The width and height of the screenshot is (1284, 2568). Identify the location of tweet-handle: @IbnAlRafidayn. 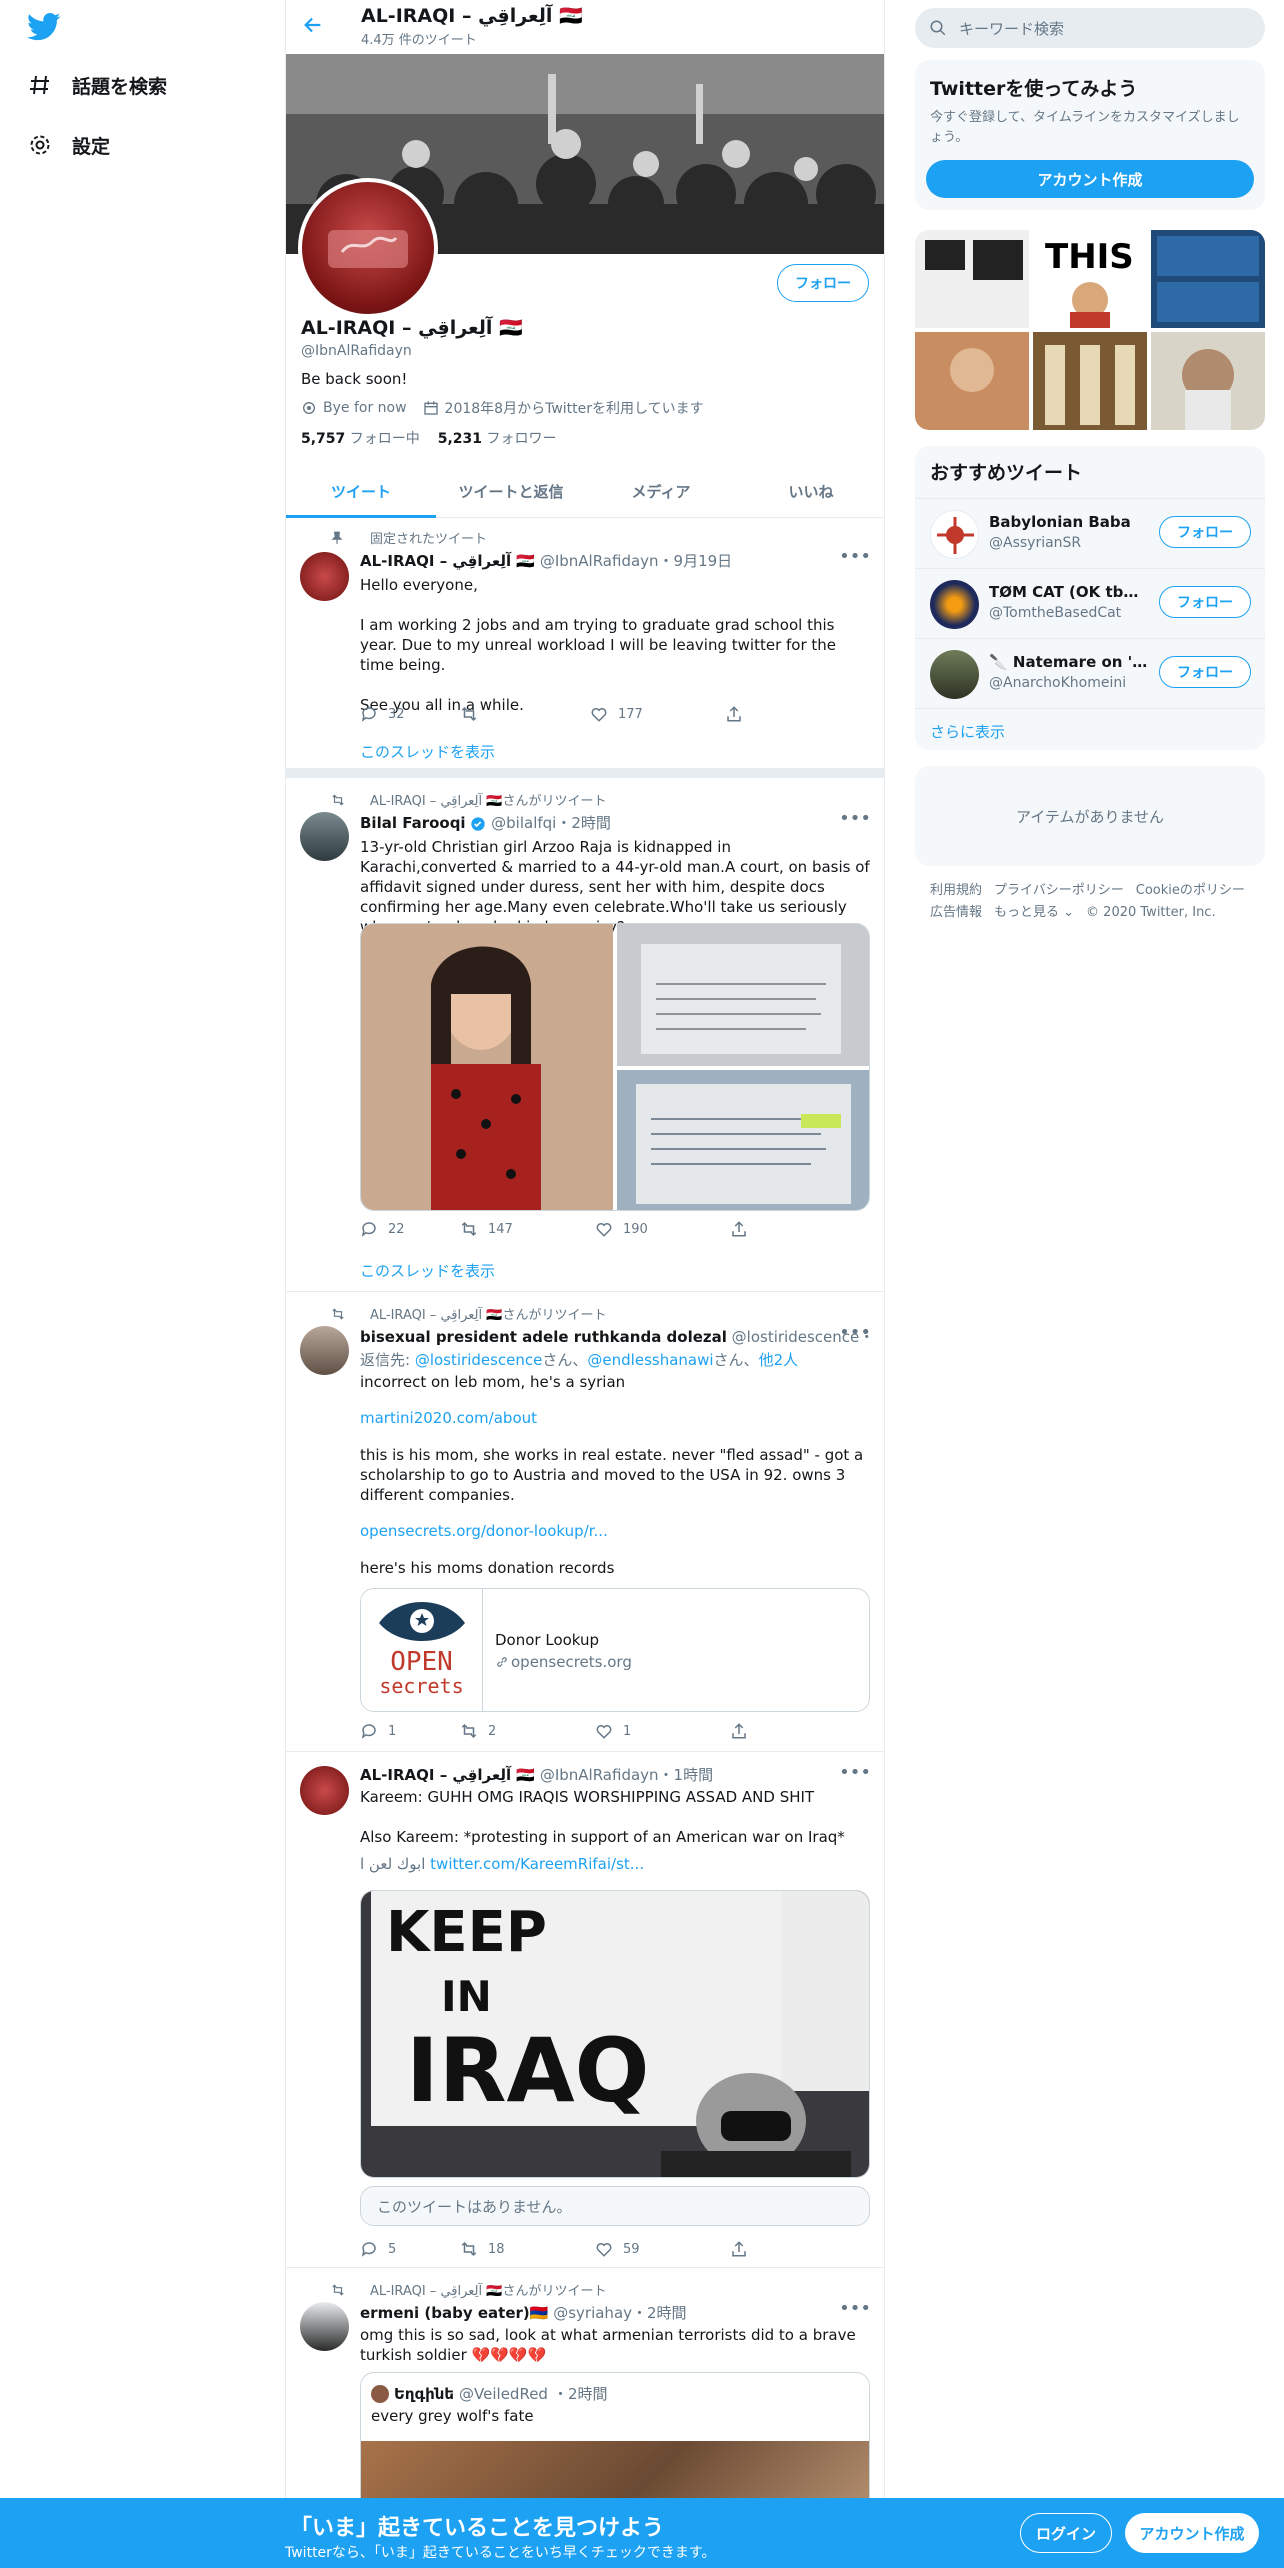
(599, 1775).